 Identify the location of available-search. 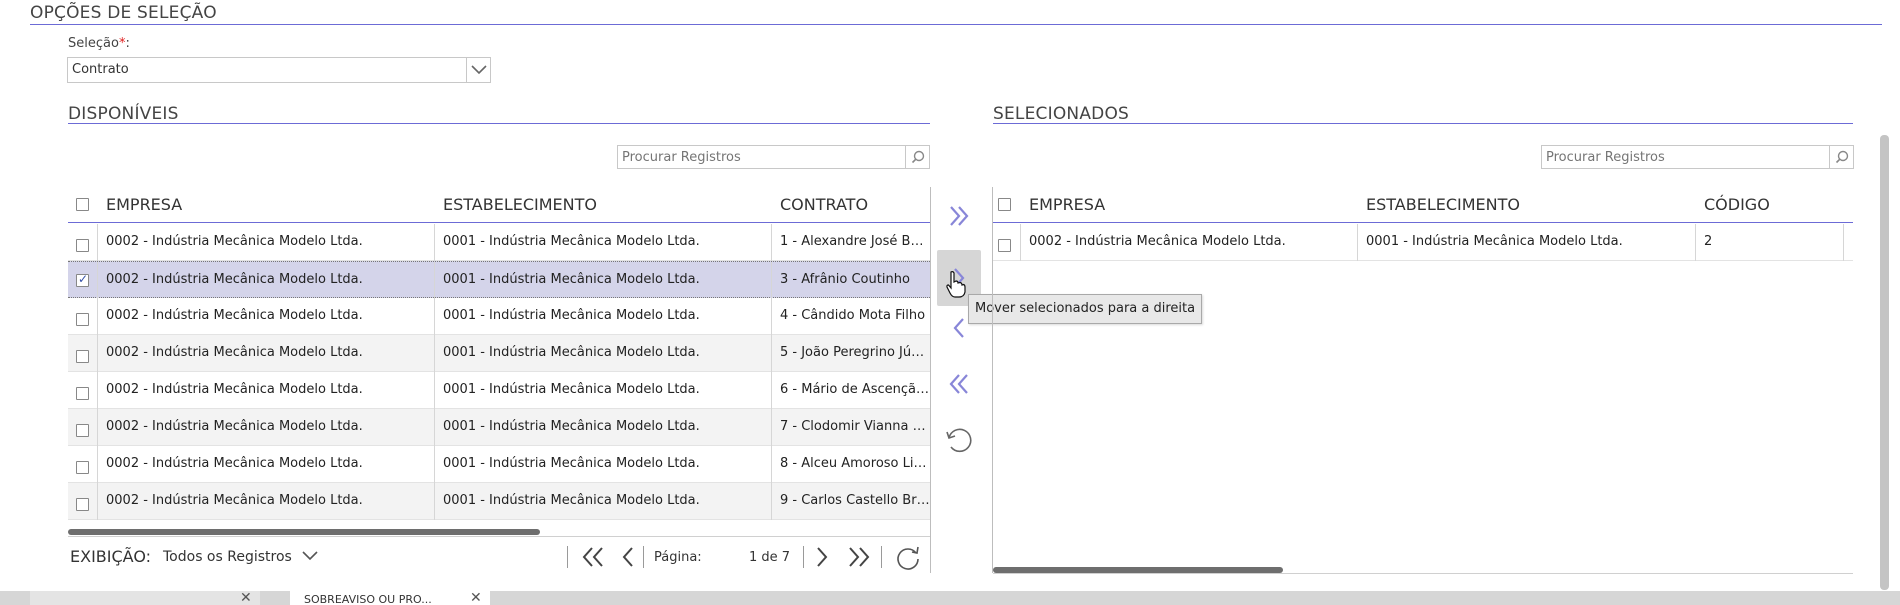
(773, 157).